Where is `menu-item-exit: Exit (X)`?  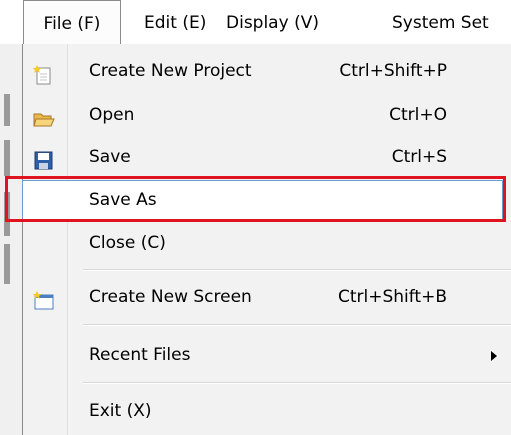 menu-item-exit: Exit (X) is located at coordinates (267, 411).